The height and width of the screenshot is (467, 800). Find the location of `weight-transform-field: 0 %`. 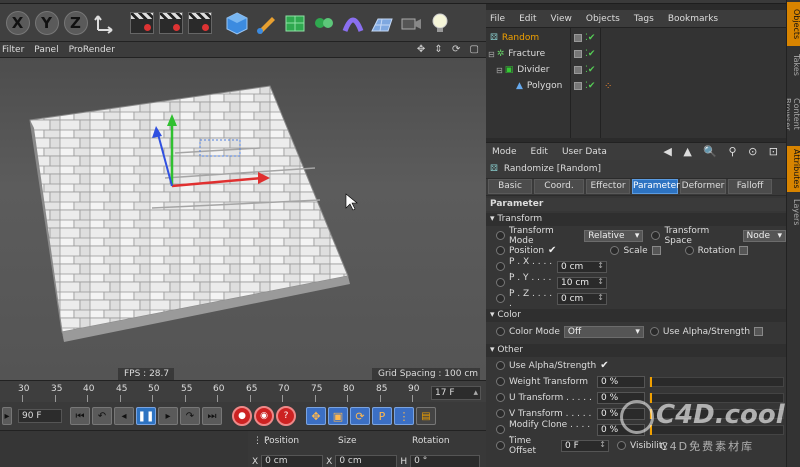

weight-transform-field: 0 % is located at coordinates (621, 381).